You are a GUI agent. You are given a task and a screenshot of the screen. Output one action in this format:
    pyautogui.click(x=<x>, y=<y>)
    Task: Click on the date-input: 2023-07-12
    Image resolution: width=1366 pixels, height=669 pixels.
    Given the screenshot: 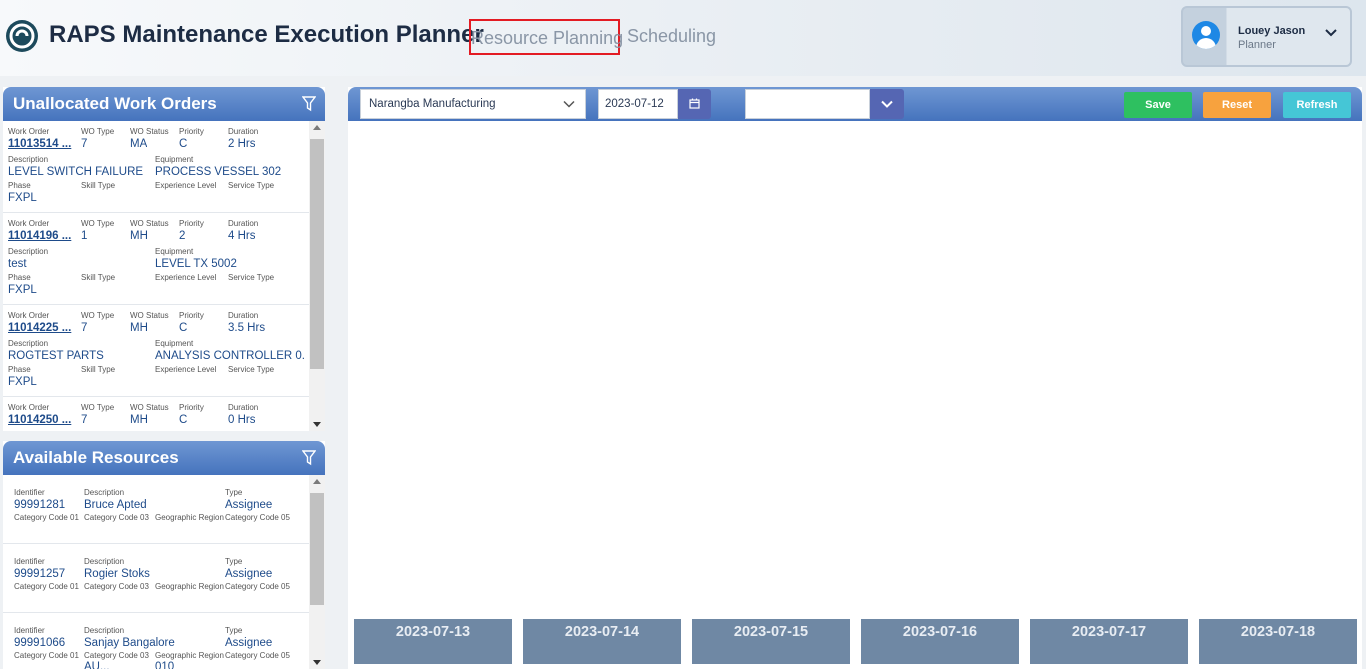 What is the action you would take?
    pyautogui.click(x=638, y=104)
    